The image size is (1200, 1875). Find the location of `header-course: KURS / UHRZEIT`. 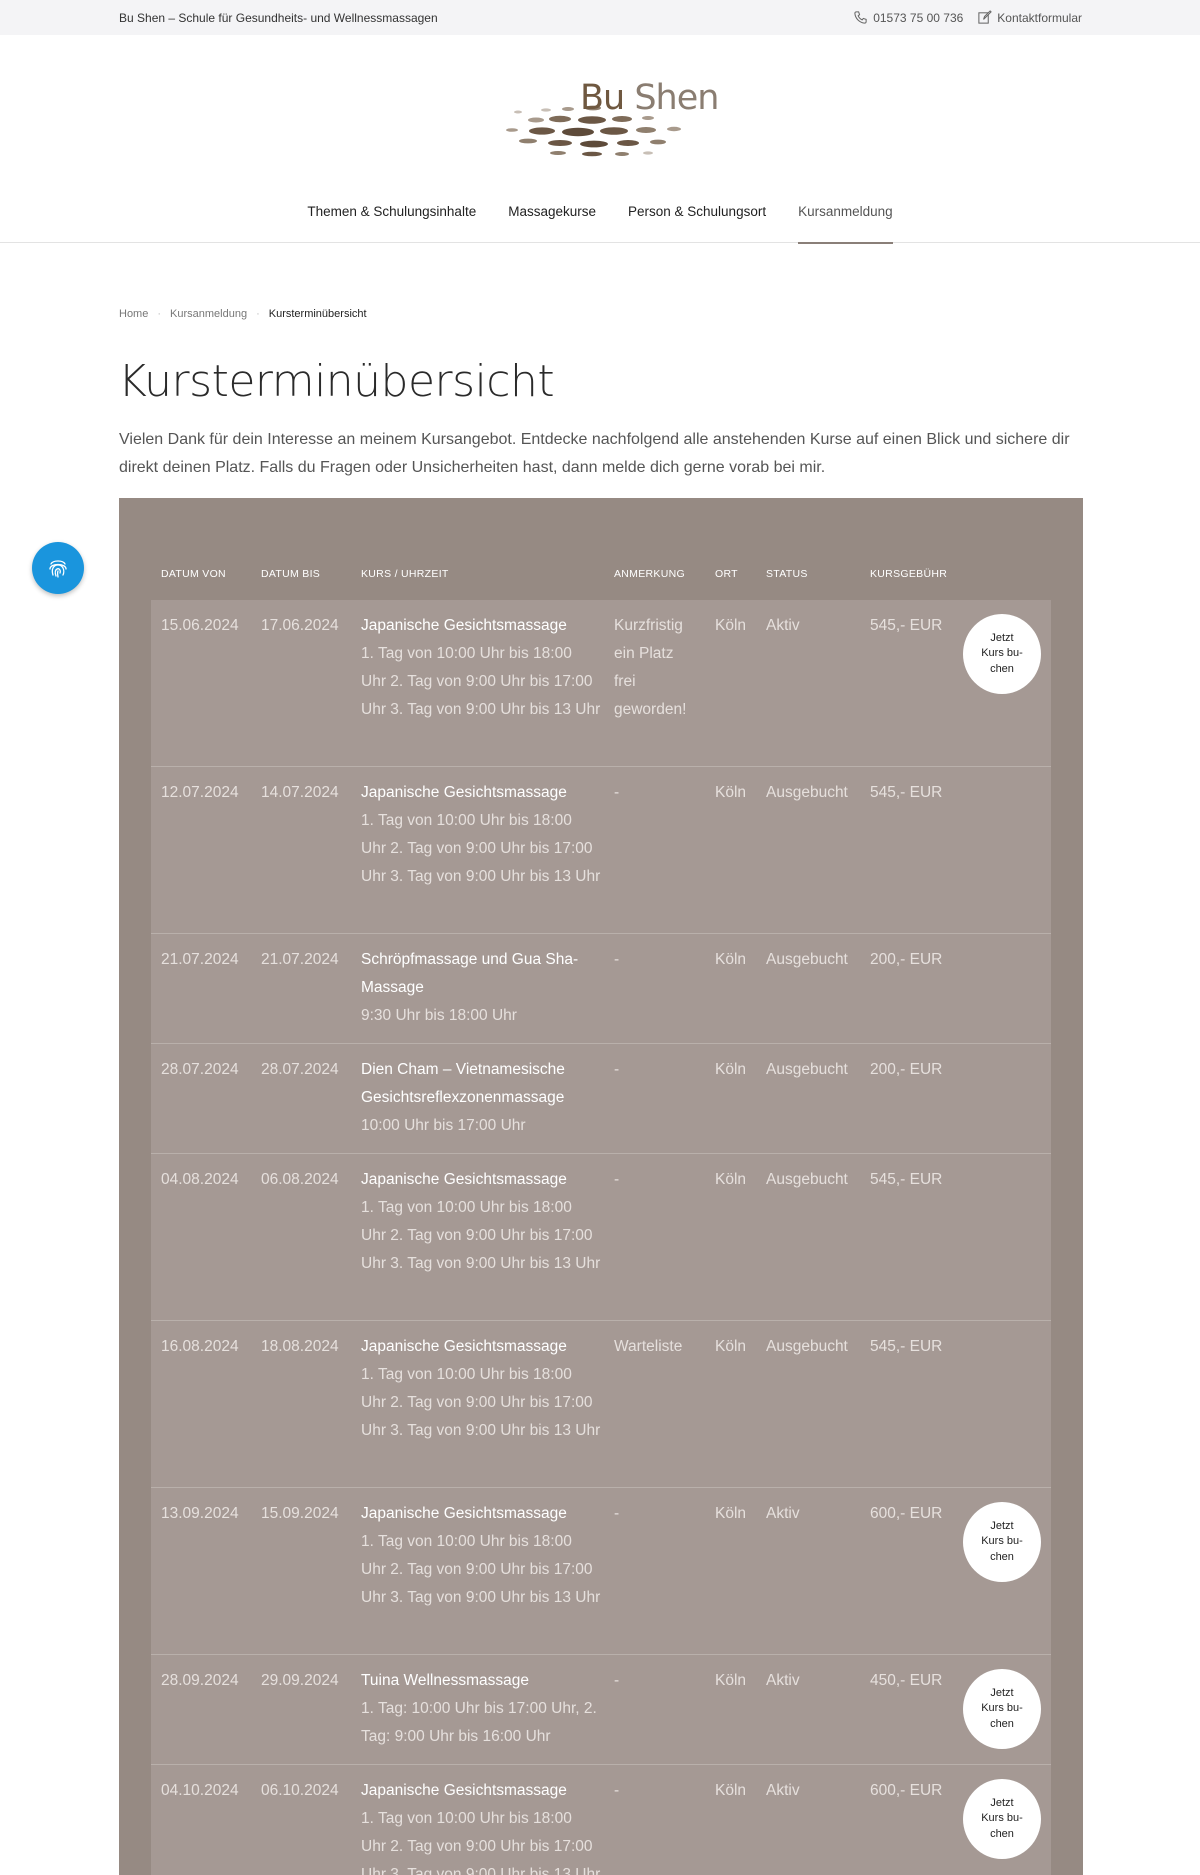

header-course: KURS / UHRZEIT is located at coordinates (405, 574).